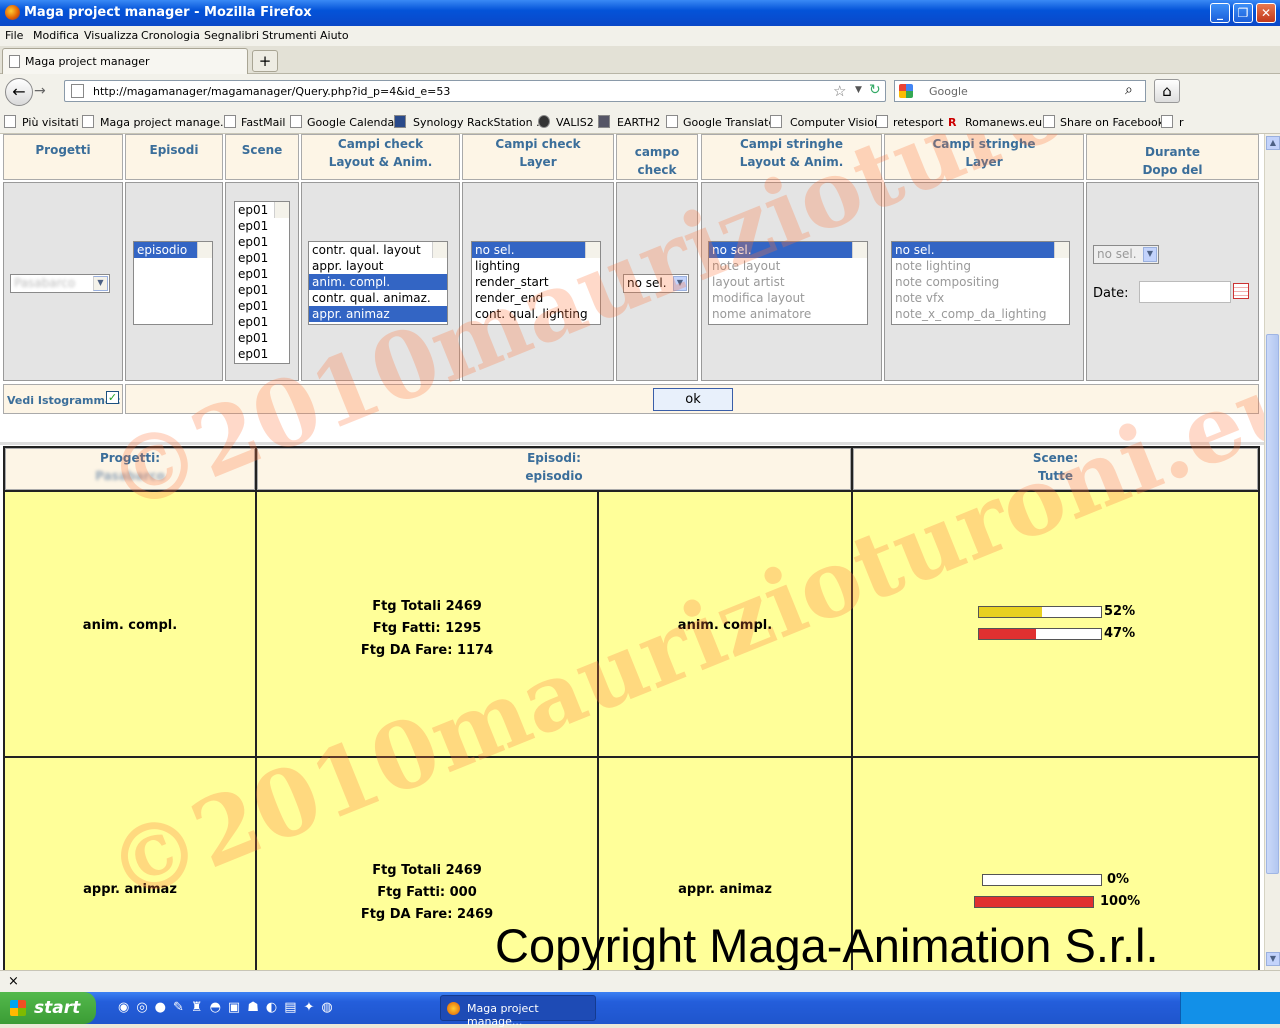  I want to click on firefox-icon, so click(12, 12).